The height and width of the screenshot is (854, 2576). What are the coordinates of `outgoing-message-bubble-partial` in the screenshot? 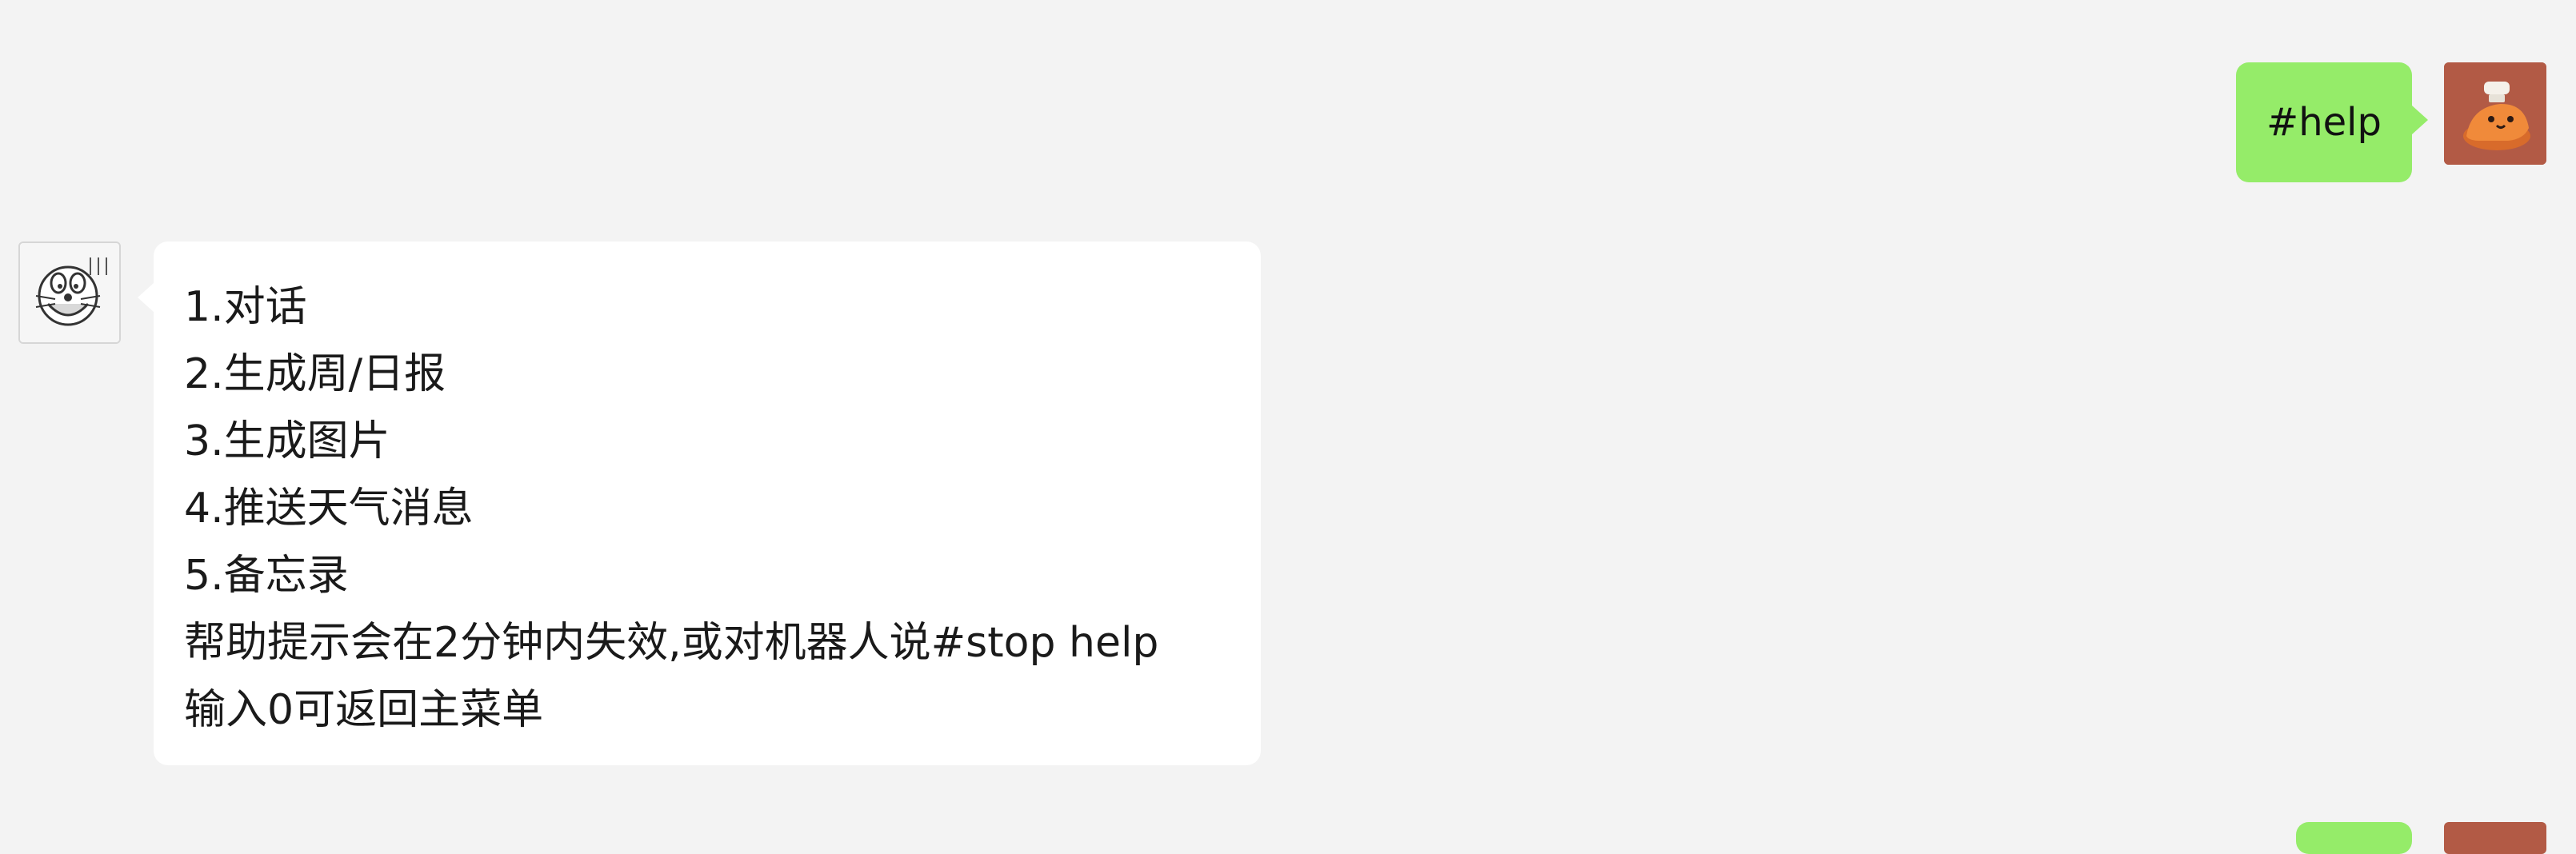 It's located at (2354, 838).